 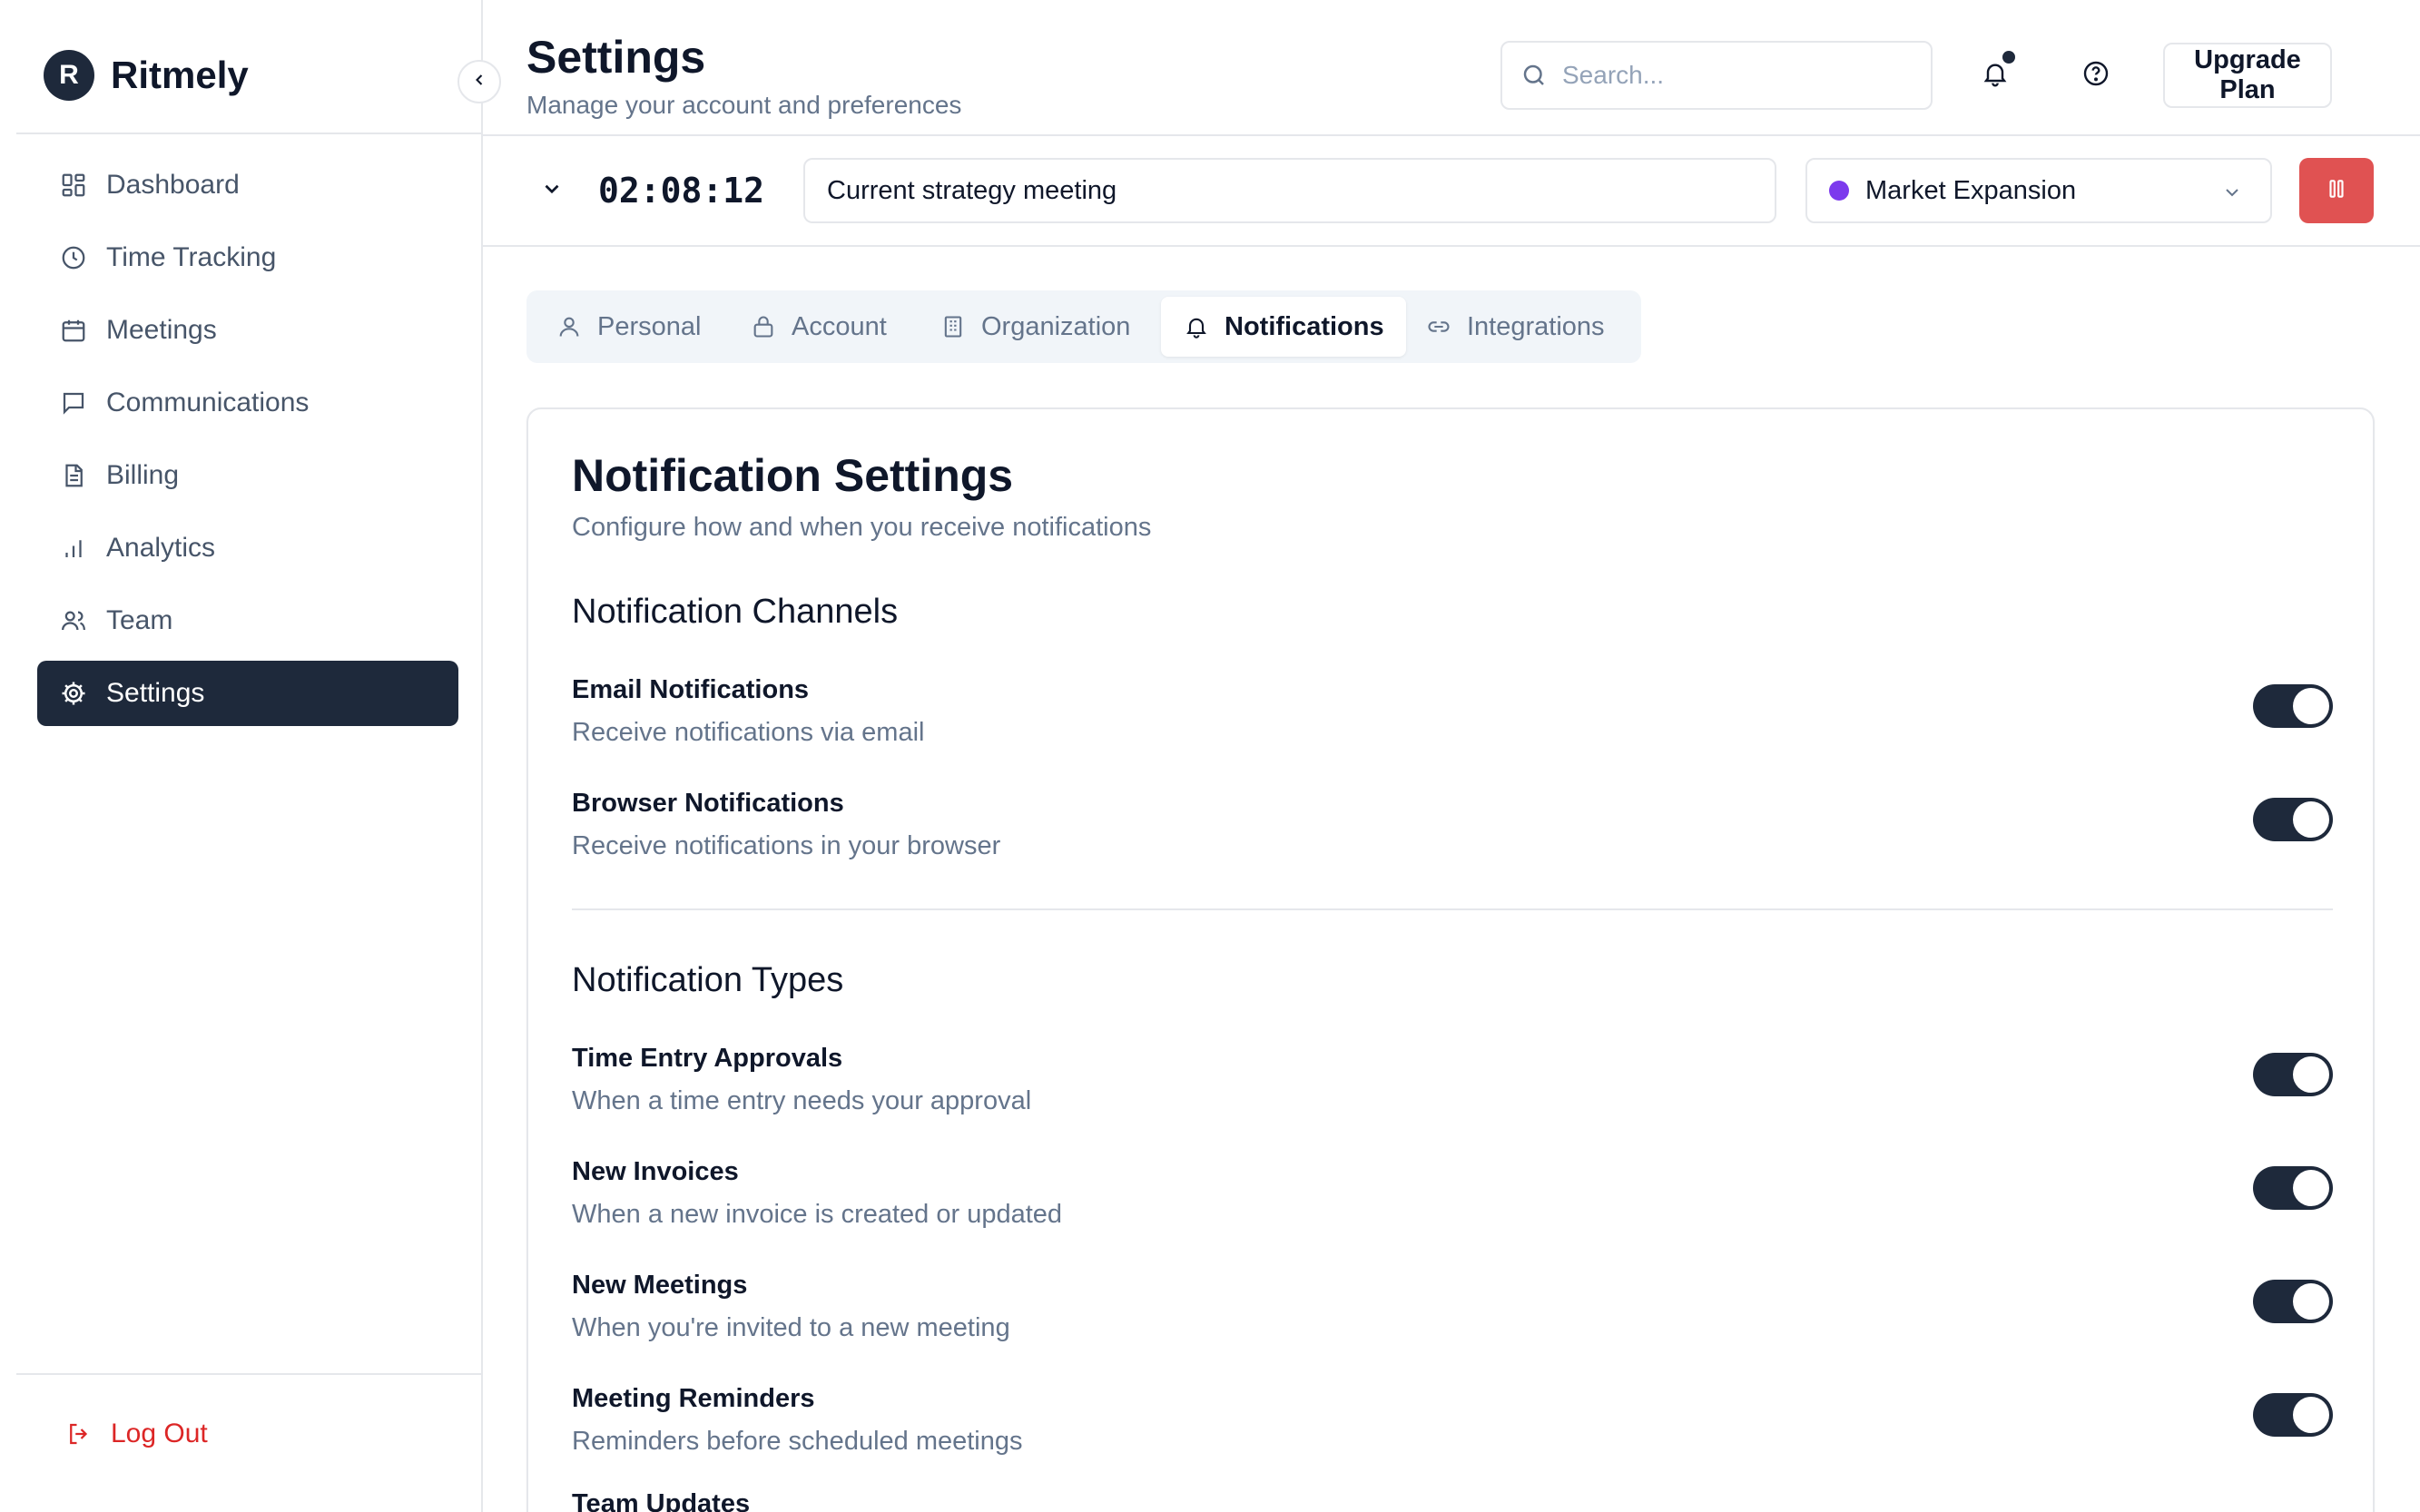 I want to click on sidebar-item-billing: Billing, so click(x=248, y=475).